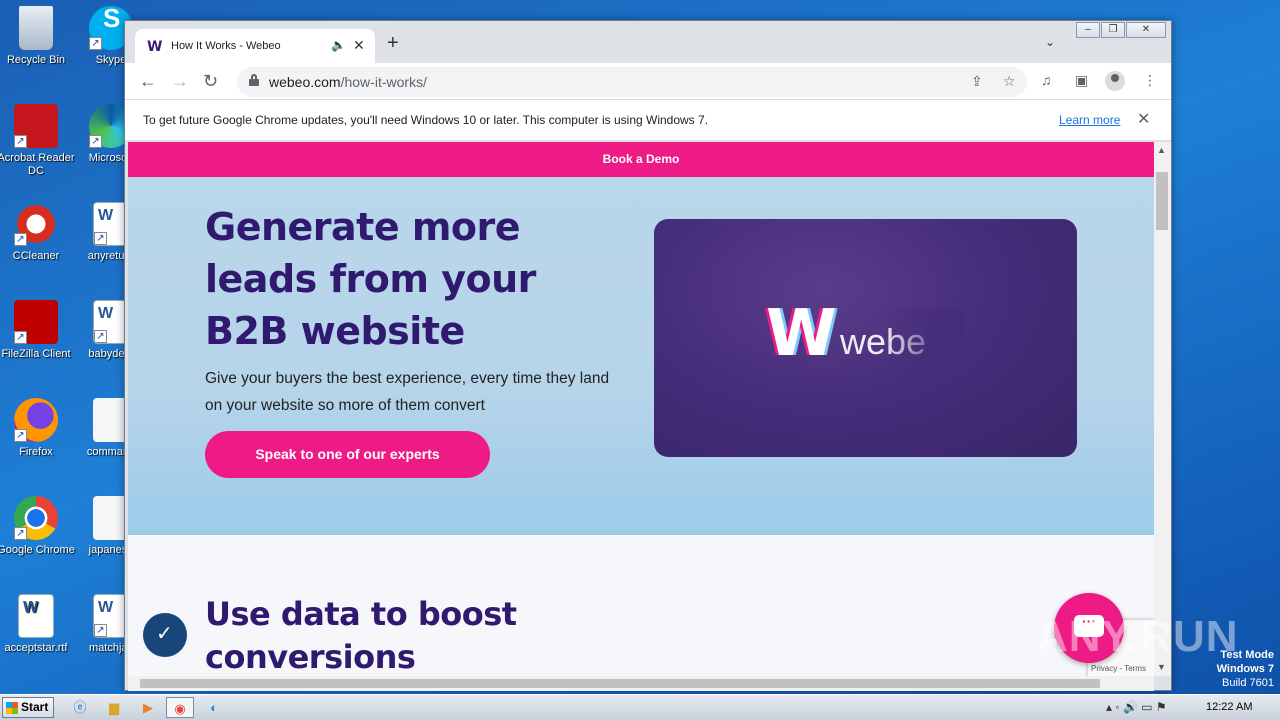 This screenshot has width=1280, height=720. I want to click on speak-to-experts-button: Speak to one of our experts, so click(347, 454).